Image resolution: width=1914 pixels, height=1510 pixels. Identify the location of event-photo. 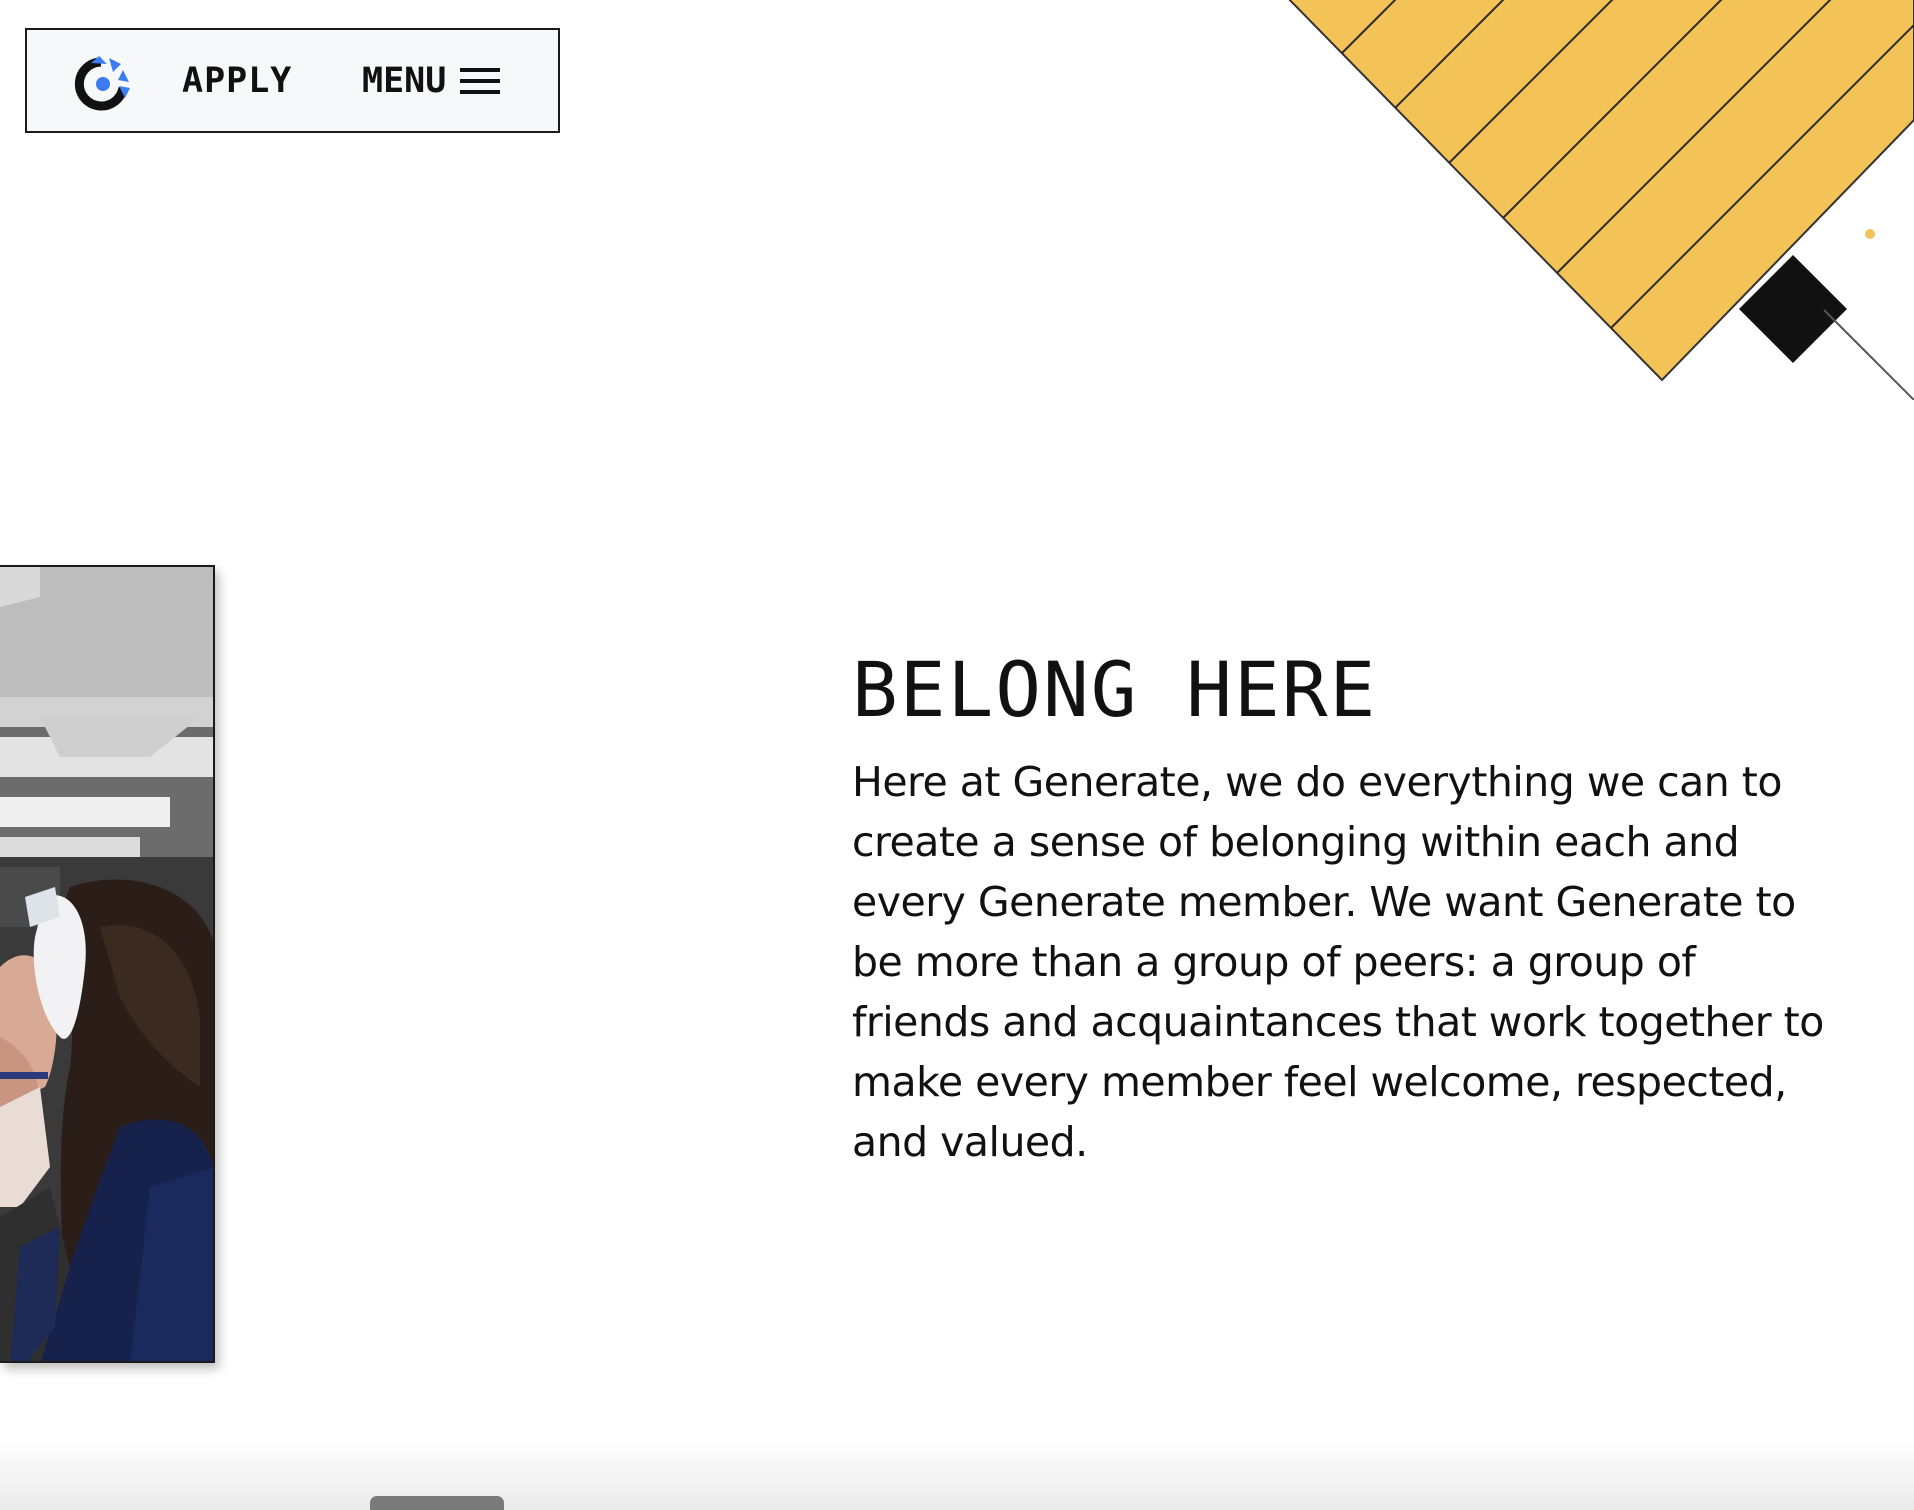
(107, 964).